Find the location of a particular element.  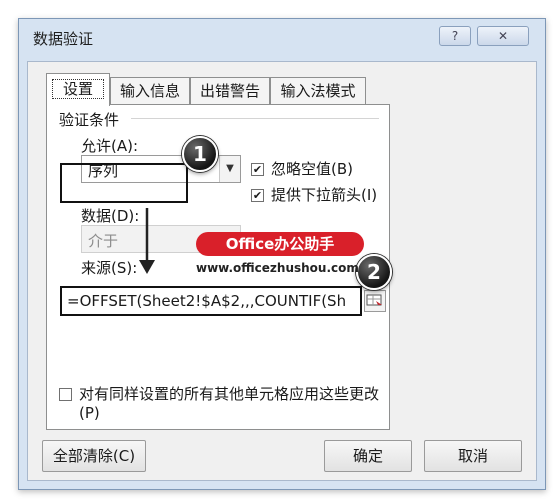

range-picker-button is located at coordinates (375, 301).